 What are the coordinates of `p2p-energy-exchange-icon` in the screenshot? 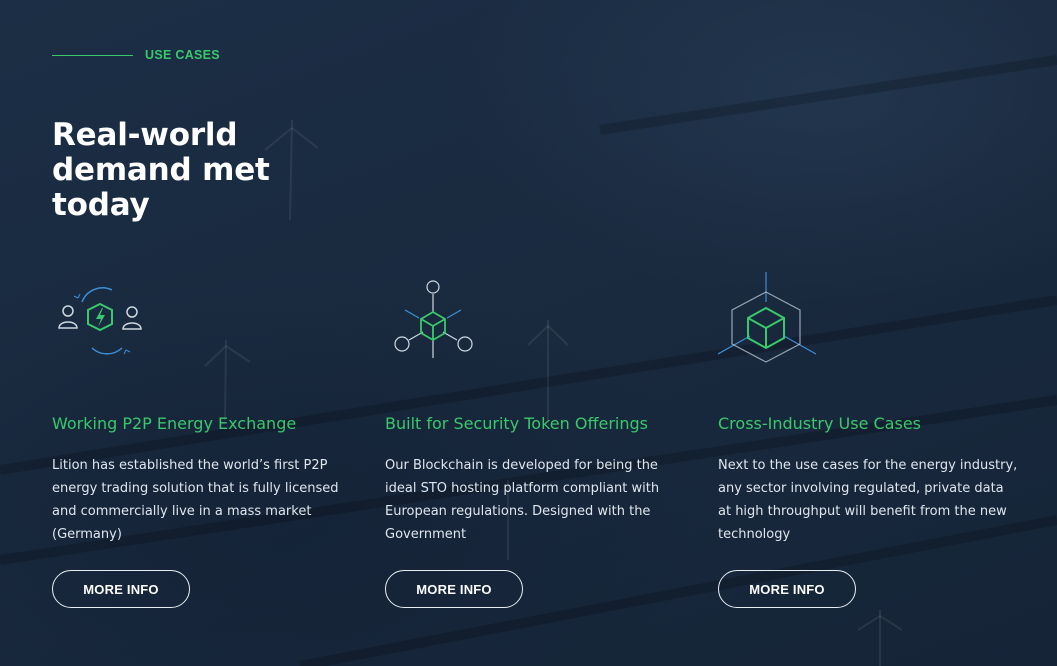 It's located at (112, 317).